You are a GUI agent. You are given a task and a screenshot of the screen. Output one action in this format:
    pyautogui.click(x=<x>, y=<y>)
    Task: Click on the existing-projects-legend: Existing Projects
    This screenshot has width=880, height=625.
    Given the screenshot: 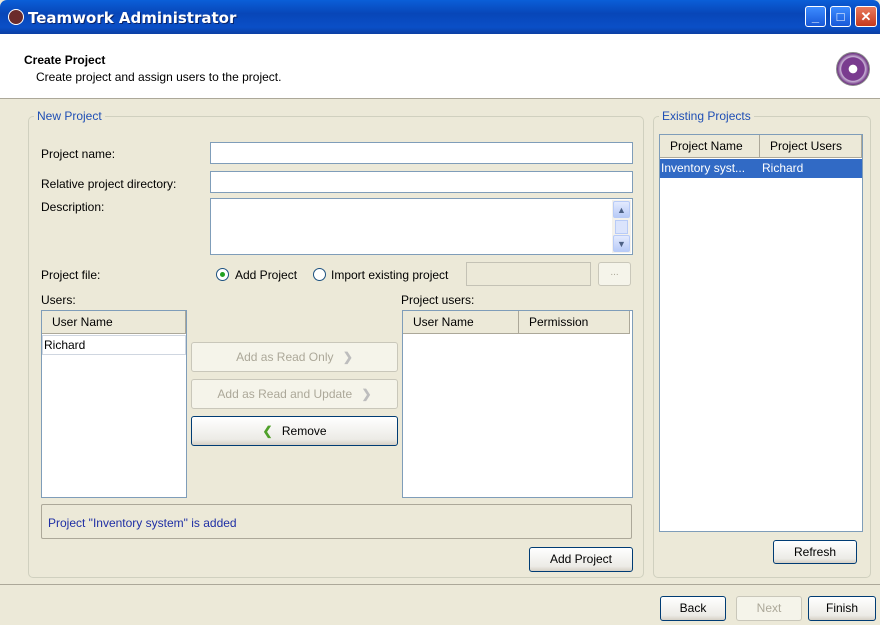 What is the action you would take?
    pyautogui.click(x=706, y=116)
    